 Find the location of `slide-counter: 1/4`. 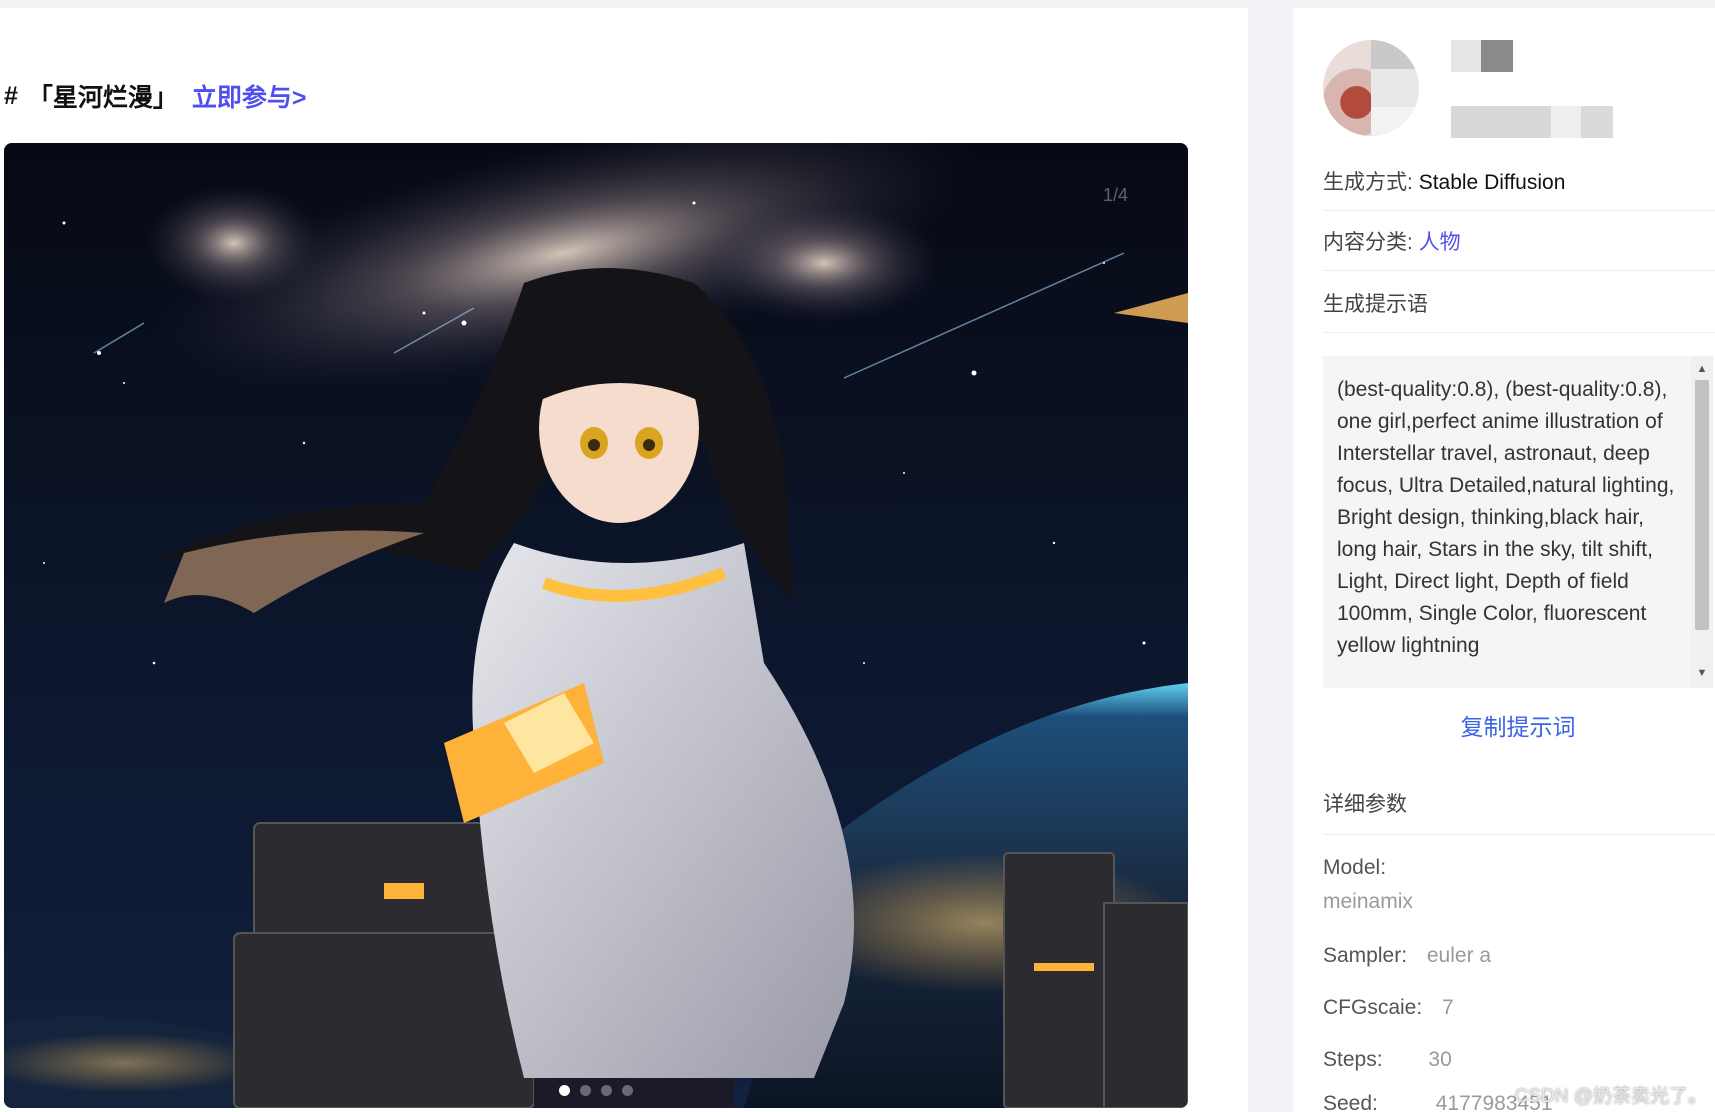

slide-counter: 1/4 is located at coordinates (1115, 195).